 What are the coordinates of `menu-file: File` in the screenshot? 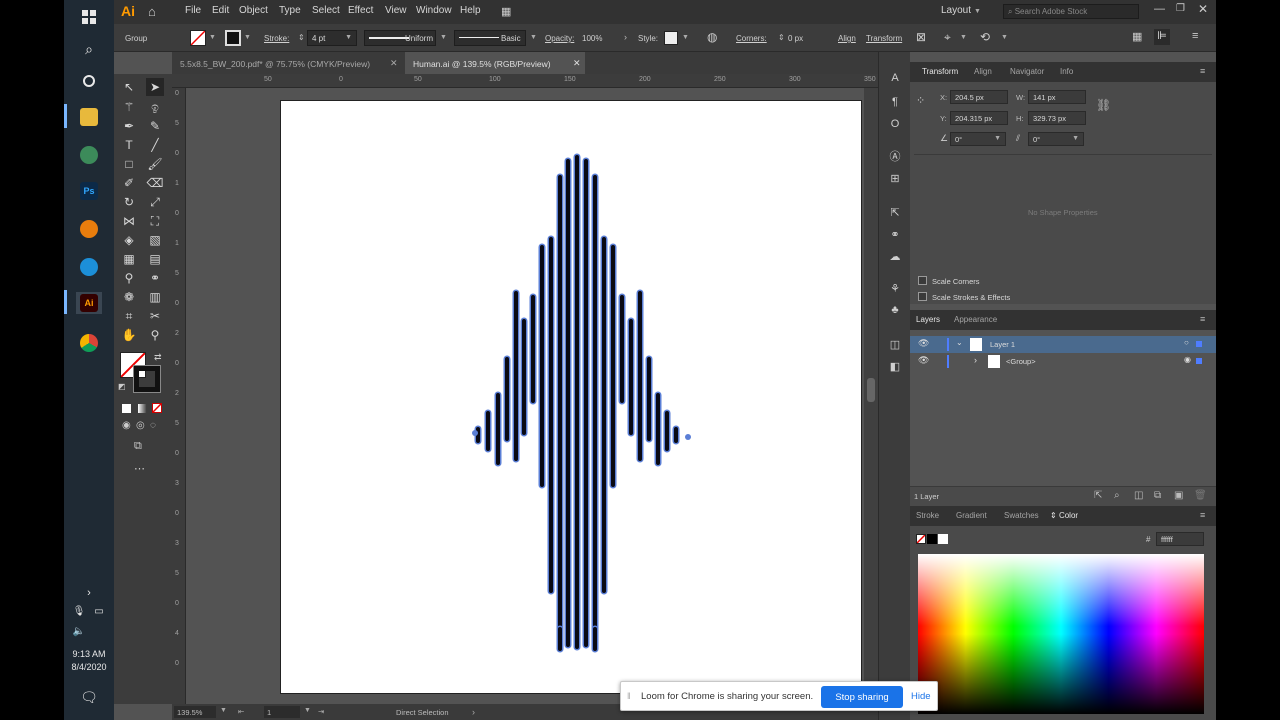 It's located at (193, 10).